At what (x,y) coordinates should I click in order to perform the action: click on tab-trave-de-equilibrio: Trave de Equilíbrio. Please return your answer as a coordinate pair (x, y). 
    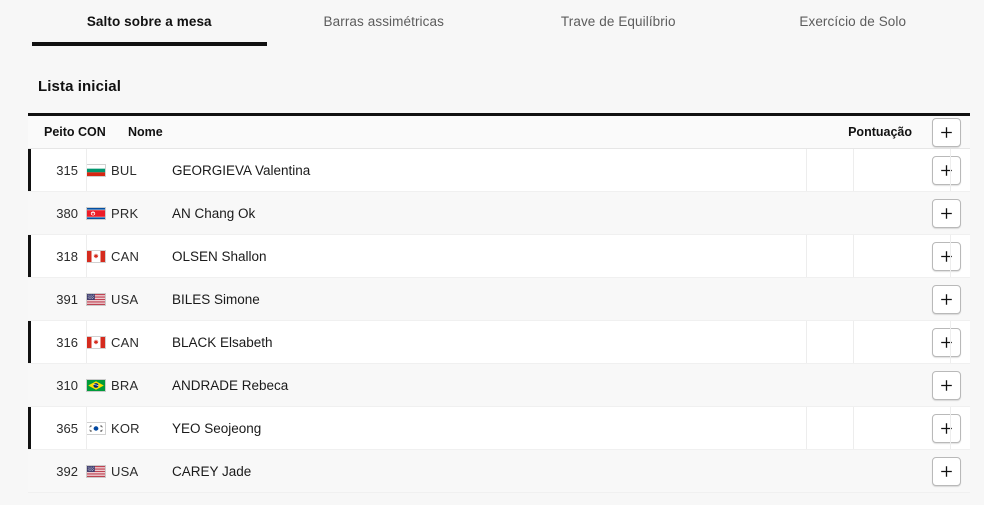
    Looking at the image, I should click on (618, 24).